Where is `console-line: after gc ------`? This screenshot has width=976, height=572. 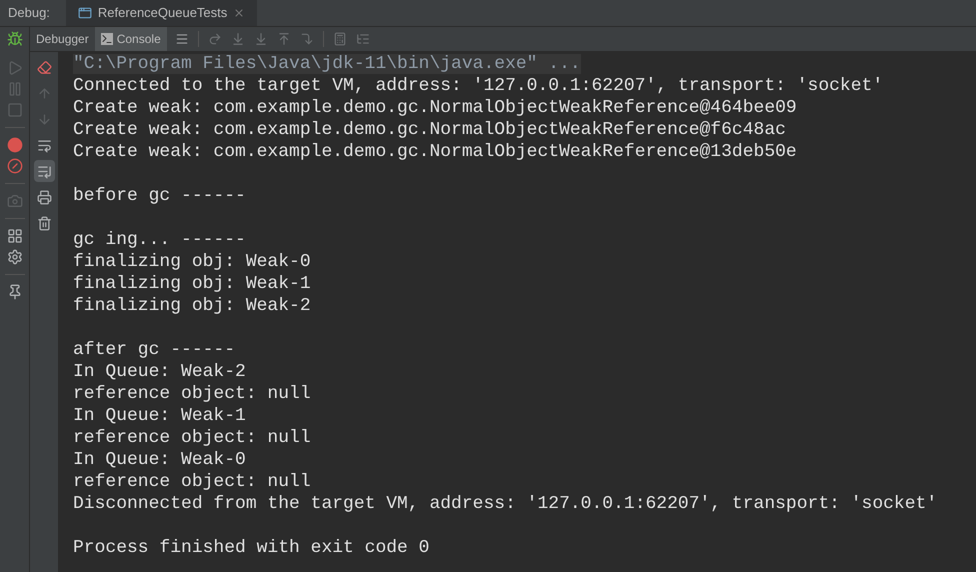
console-line: after gc ------ is located at coordinates (154, 350).